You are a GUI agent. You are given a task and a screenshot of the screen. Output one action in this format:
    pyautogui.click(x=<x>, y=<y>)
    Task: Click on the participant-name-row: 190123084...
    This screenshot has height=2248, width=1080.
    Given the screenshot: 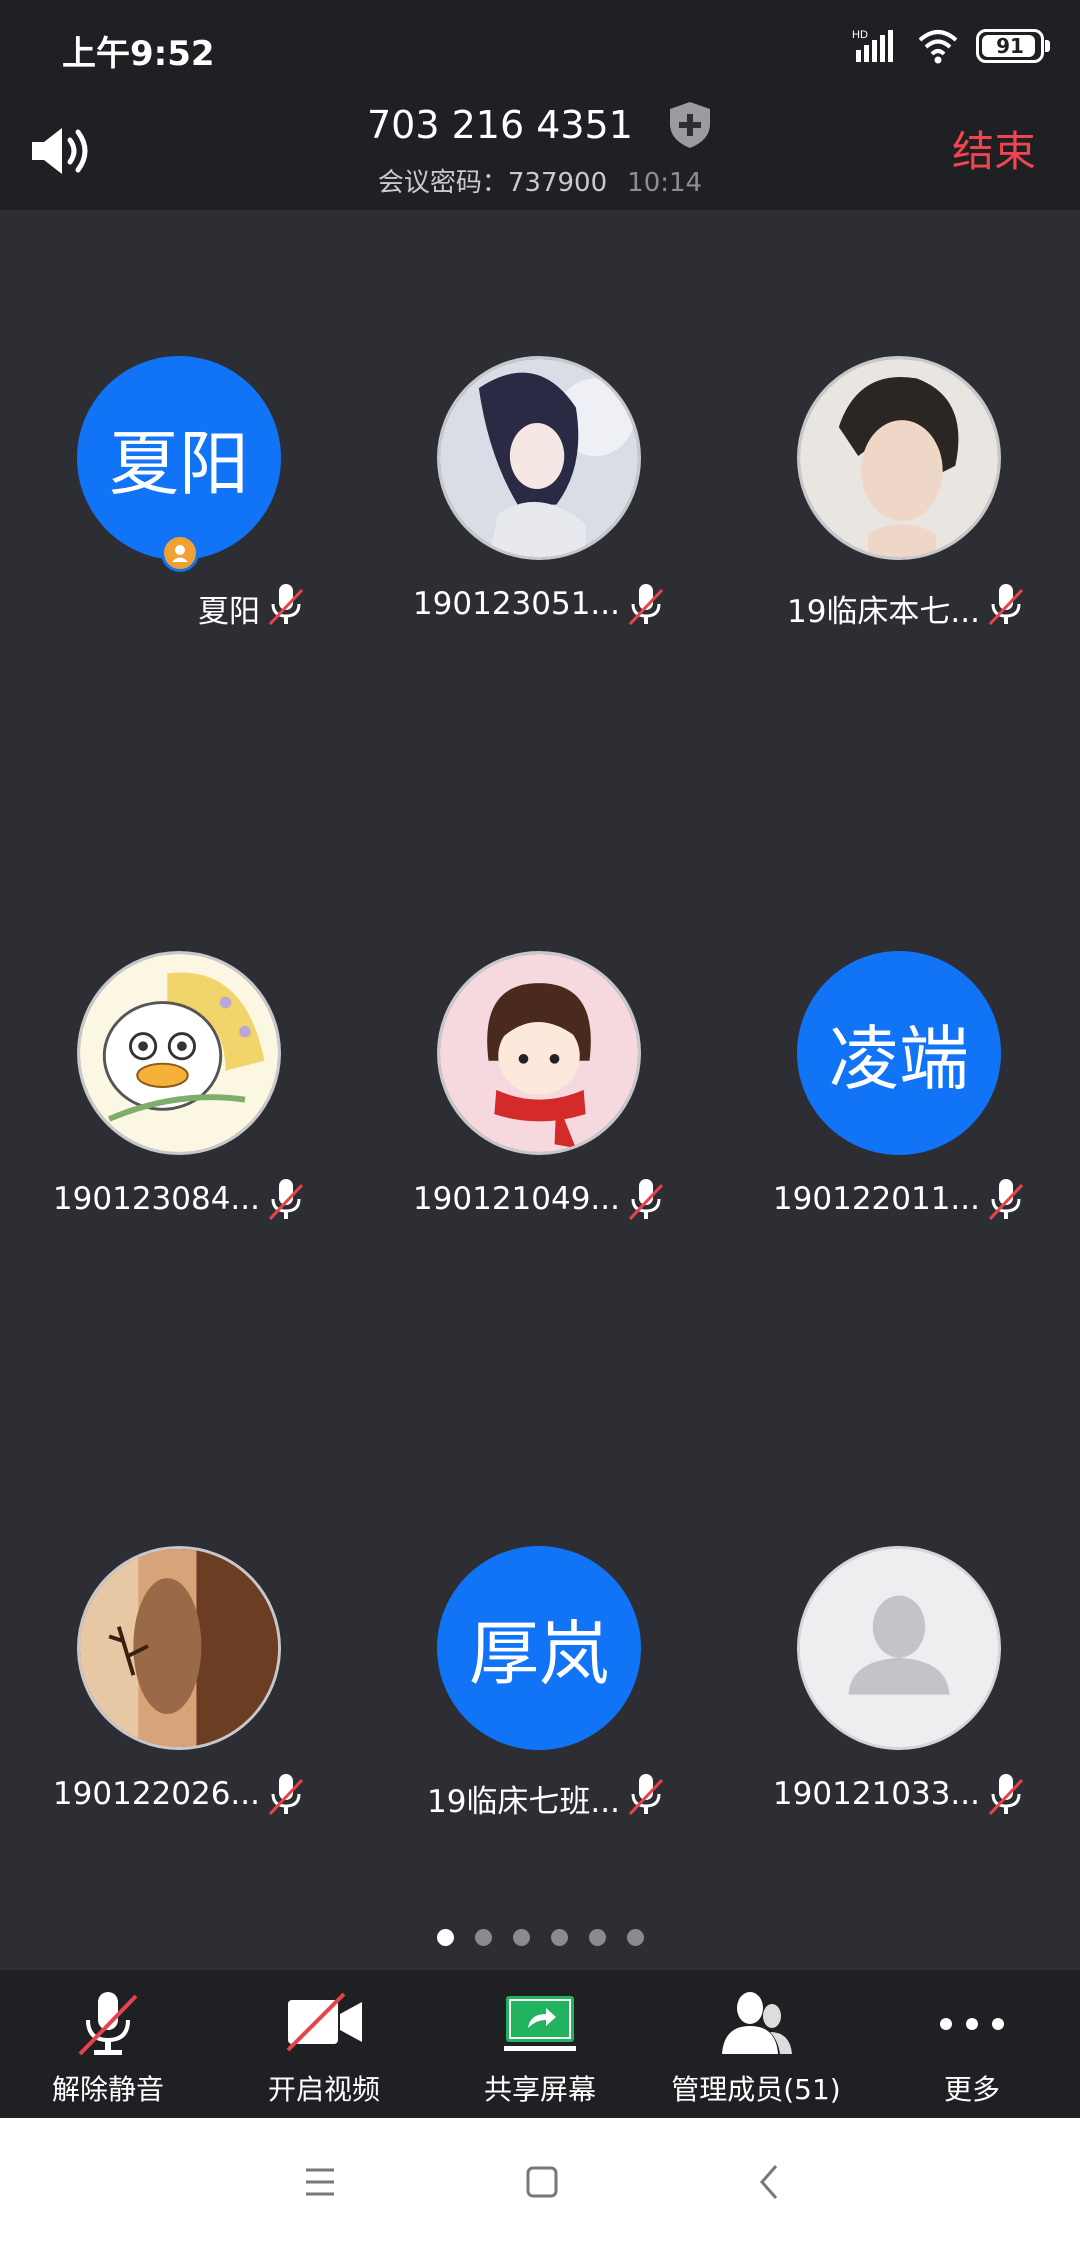 What is the action you would take?
    pyautogui.click(x=180, y=1202)
    